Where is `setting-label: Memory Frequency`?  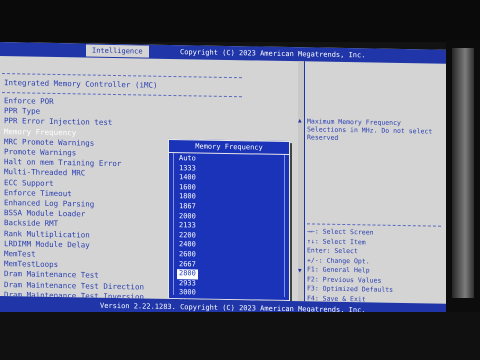 setting-label: Memory Frequency is located at coordinates (40, 131).